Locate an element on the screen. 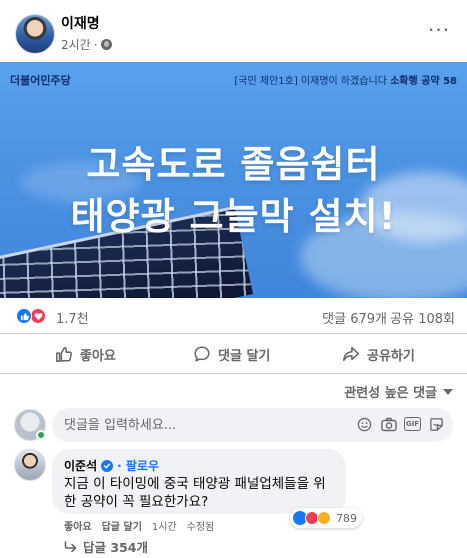  comment-reactions: 789 is located at coordinates (326, 518).